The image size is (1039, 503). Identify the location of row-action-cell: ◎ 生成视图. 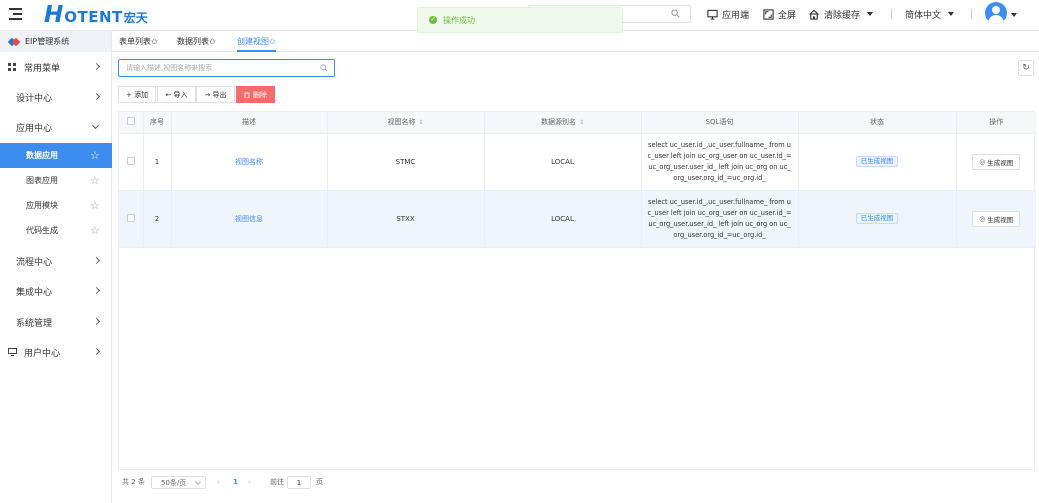
(996, 162).